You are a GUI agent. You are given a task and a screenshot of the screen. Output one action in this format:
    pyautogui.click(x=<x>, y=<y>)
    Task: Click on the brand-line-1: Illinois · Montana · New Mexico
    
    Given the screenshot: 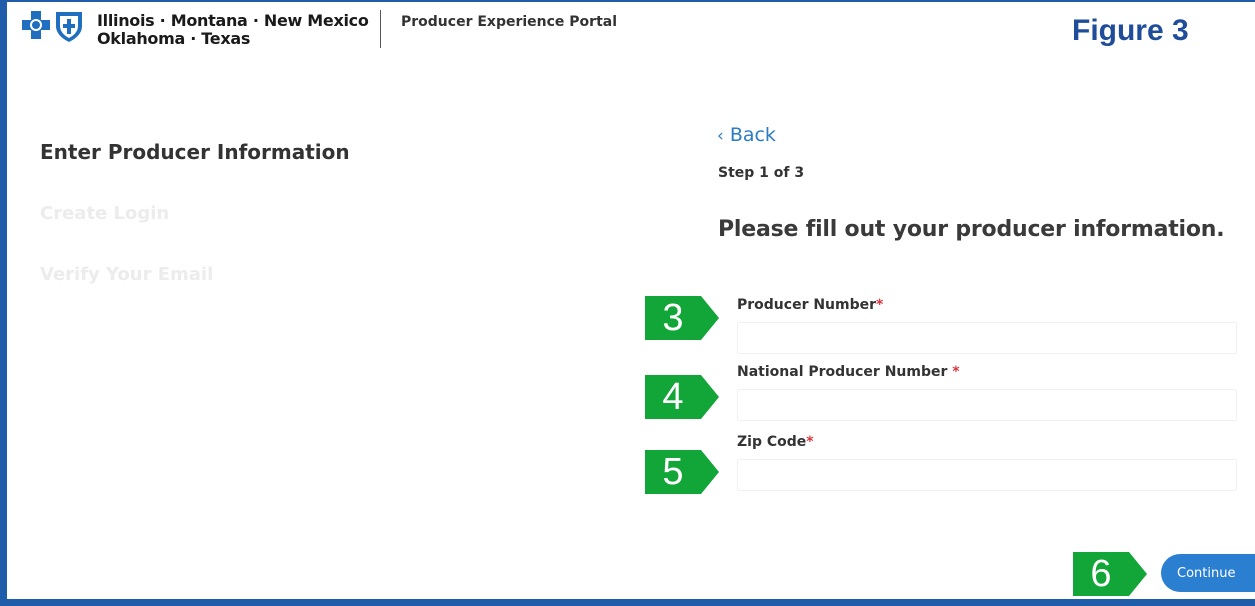 What is the action you would take?
    pyautogui.click(x=233, y=20)
    